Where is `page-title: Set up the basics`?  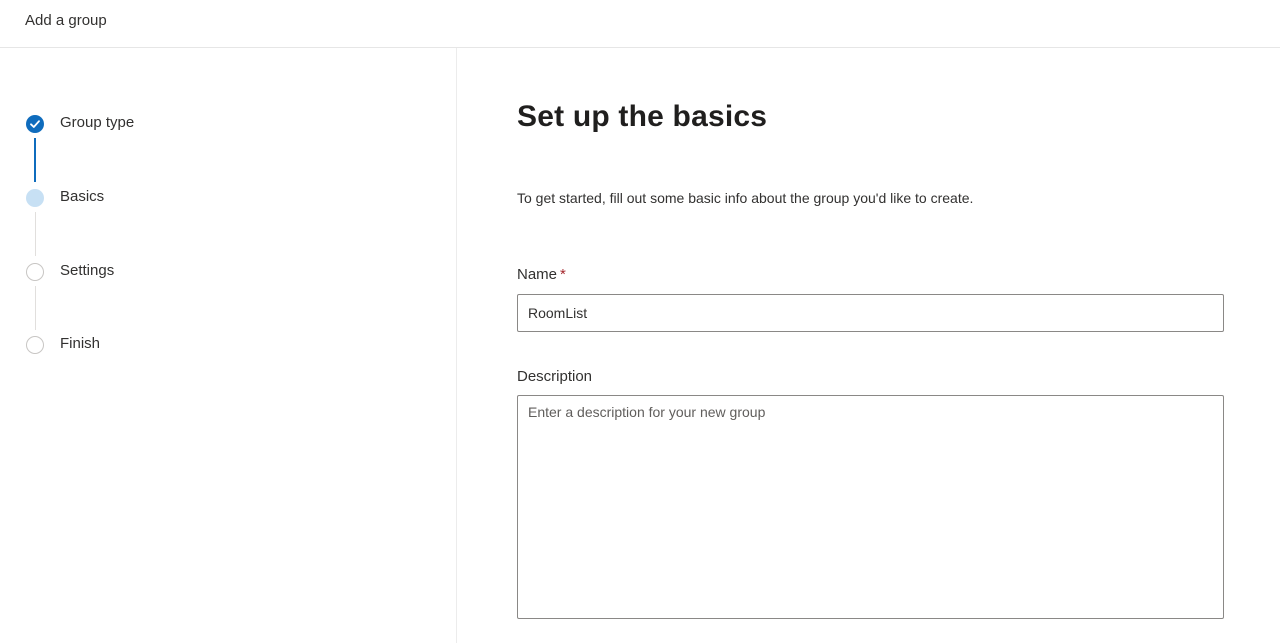
page-title: Set up the basics is located at coordinates (642, 116).